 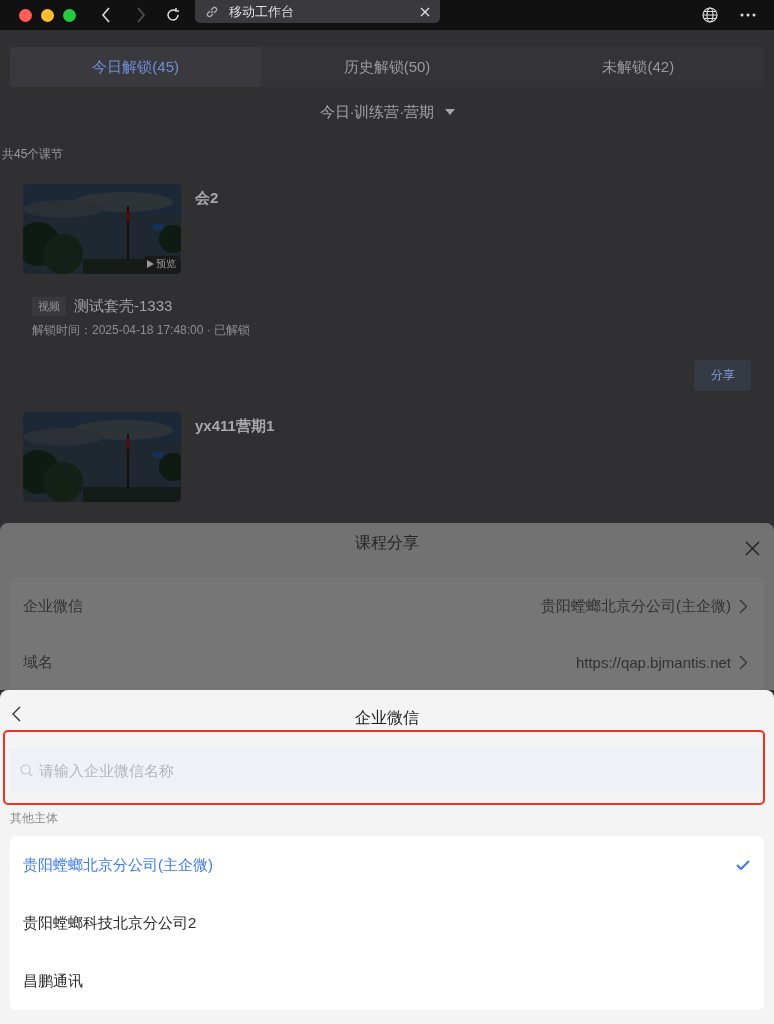 I want to click on lesson-count: 共45个课节, so click(x=33, y=154).